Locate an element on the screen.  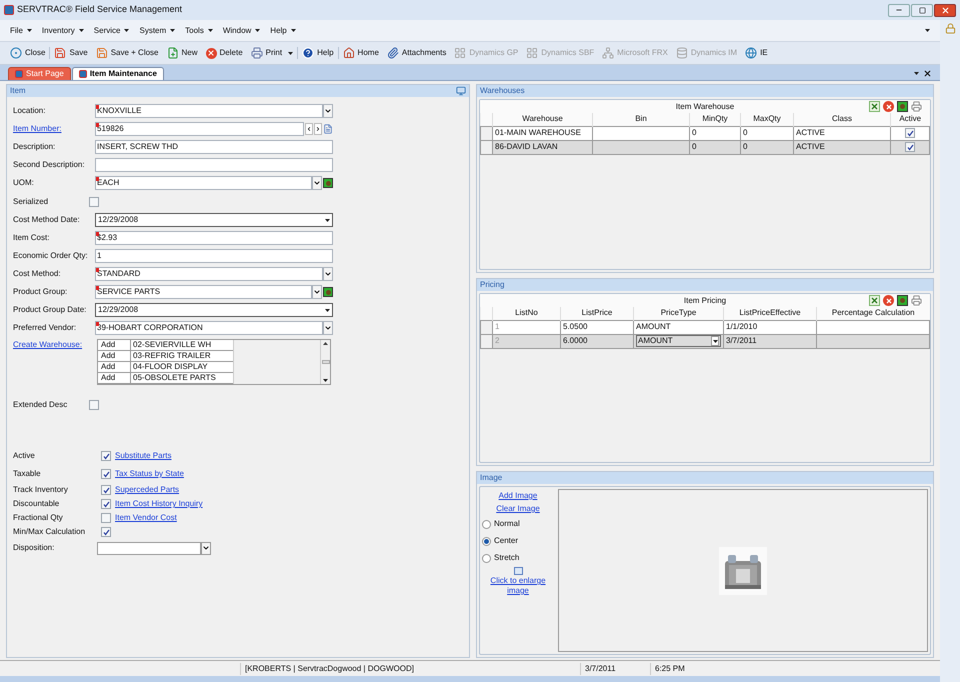
toolbar-button: IE is located at coordinates (756, 53).